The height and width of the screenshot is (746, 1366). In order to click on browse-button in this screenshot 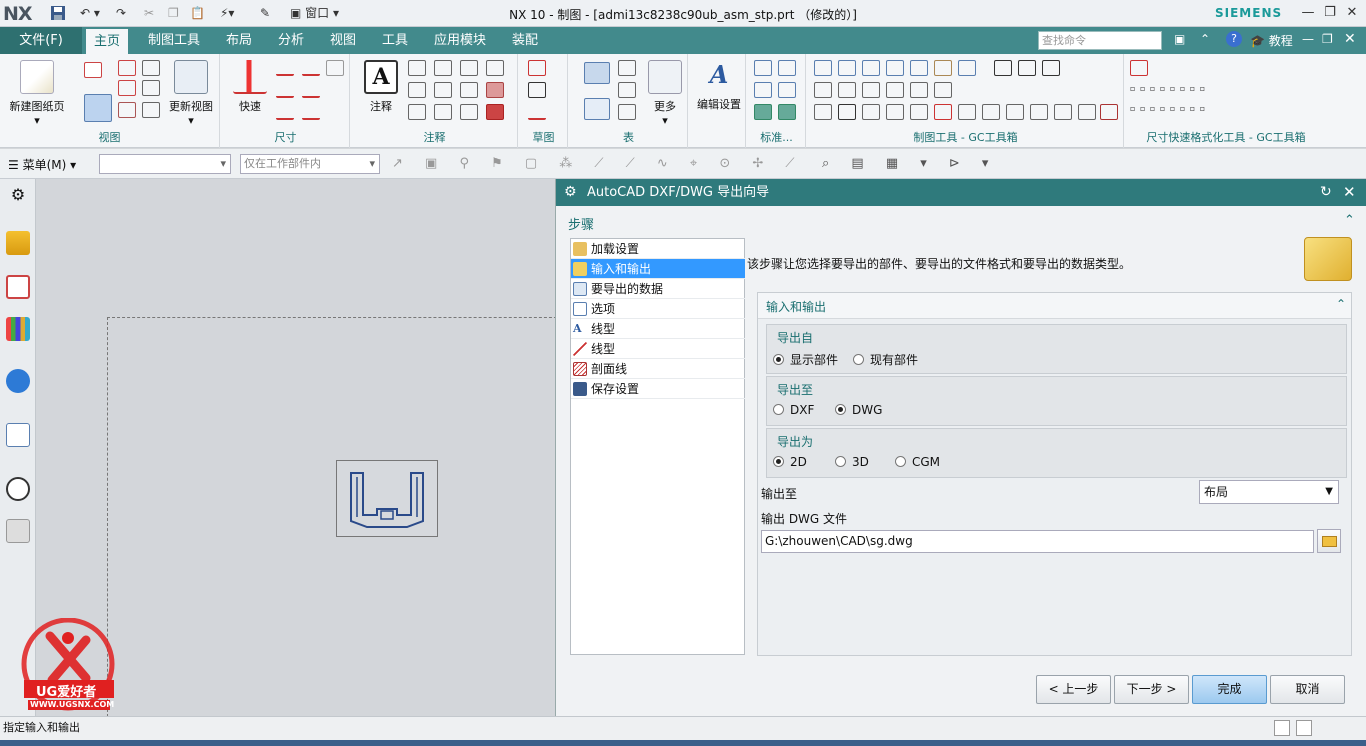, I will do `click(1329, 541)`.